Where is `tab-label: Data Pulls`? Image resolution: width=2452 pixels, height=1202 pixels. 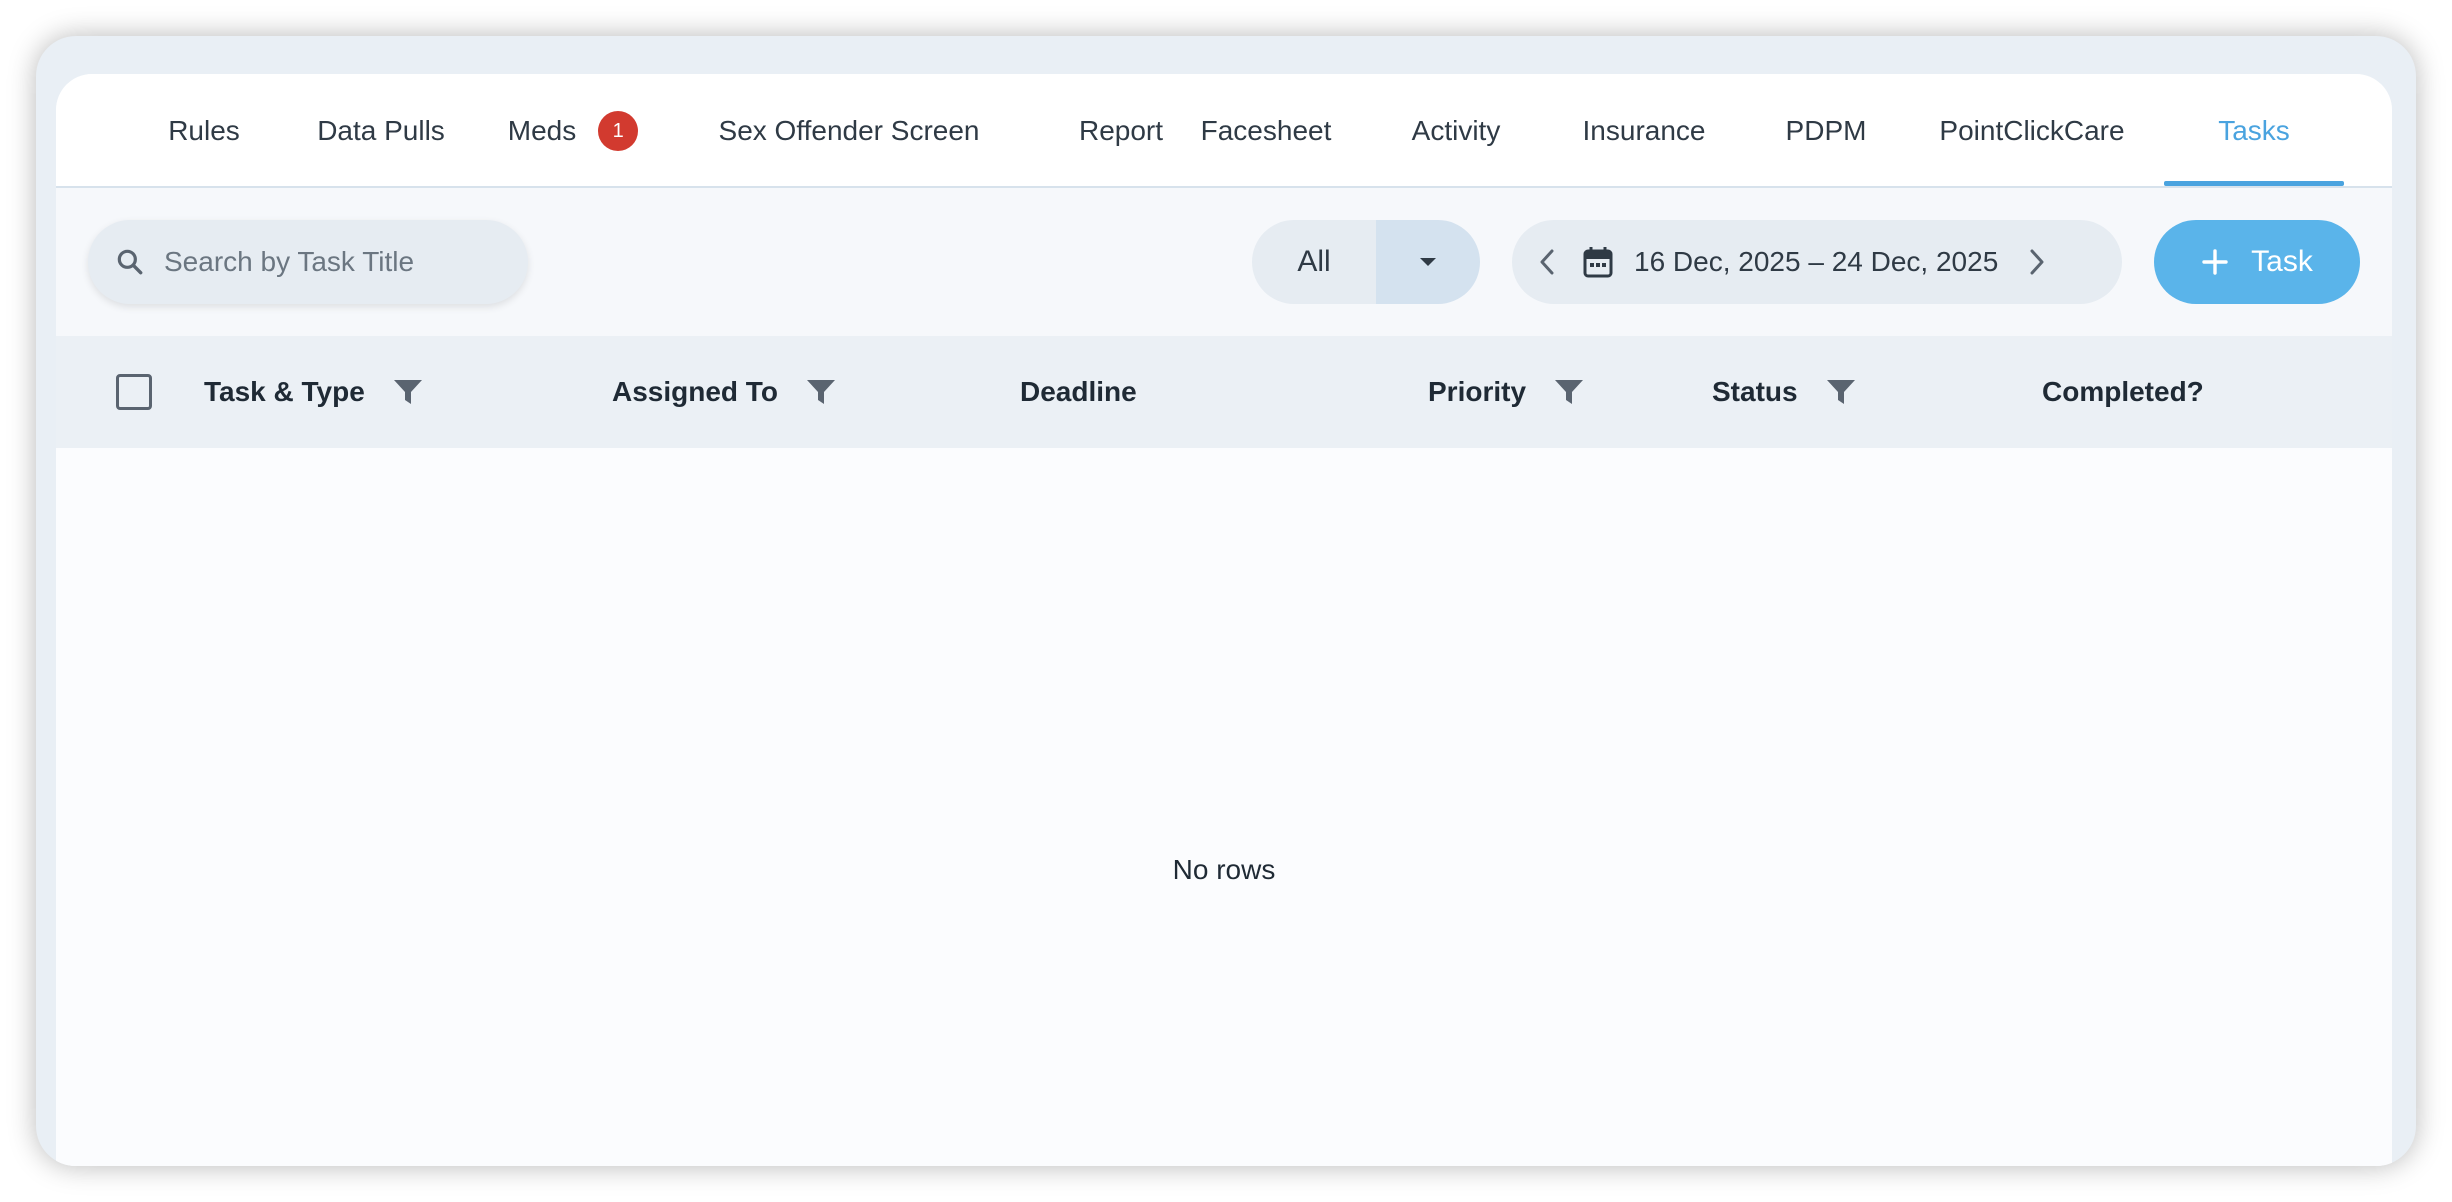 tab-label: Data Pulls is located at coordinates (381, 130).